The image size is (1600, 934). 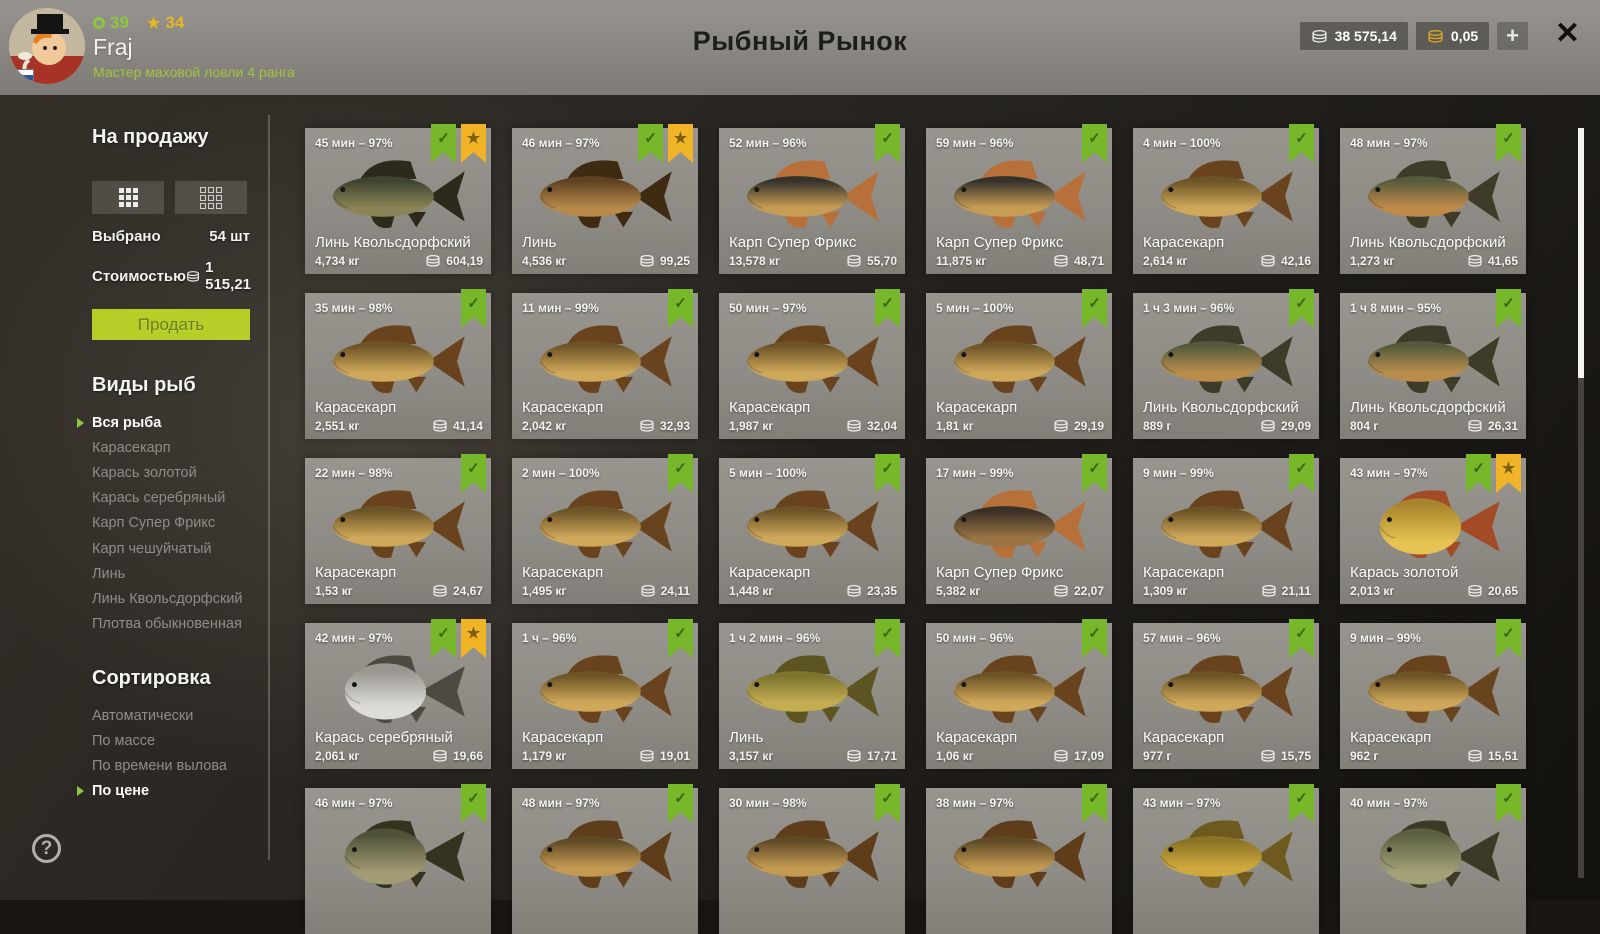 I want to click on fish-price: 24,67, so click(x=457, y=591).